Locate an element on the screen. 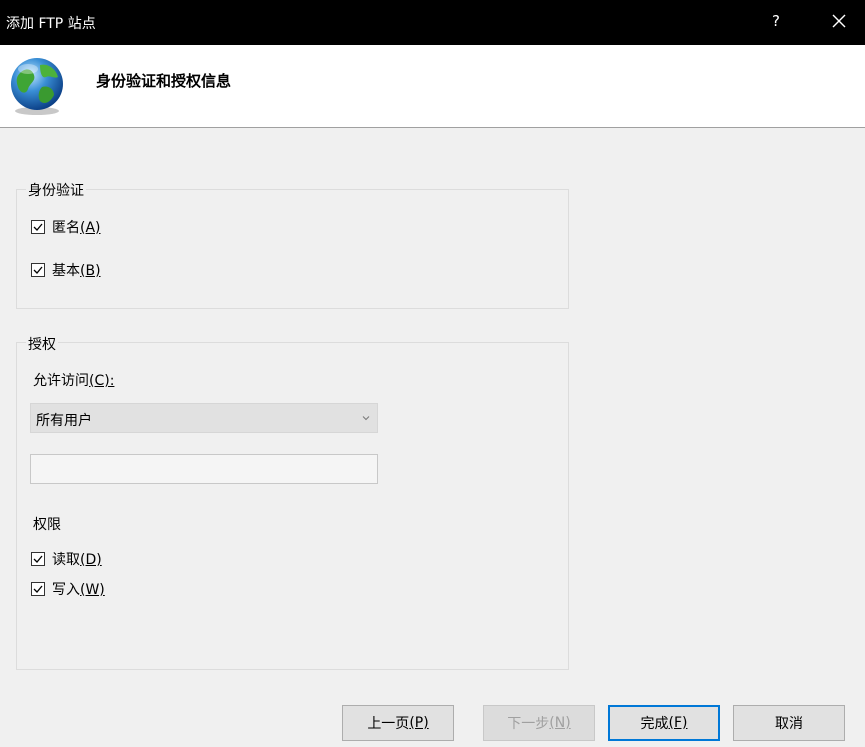 This screenshot has width=865, height=747. anonymous-access-key: (A) is located at coordinates (90, 228).